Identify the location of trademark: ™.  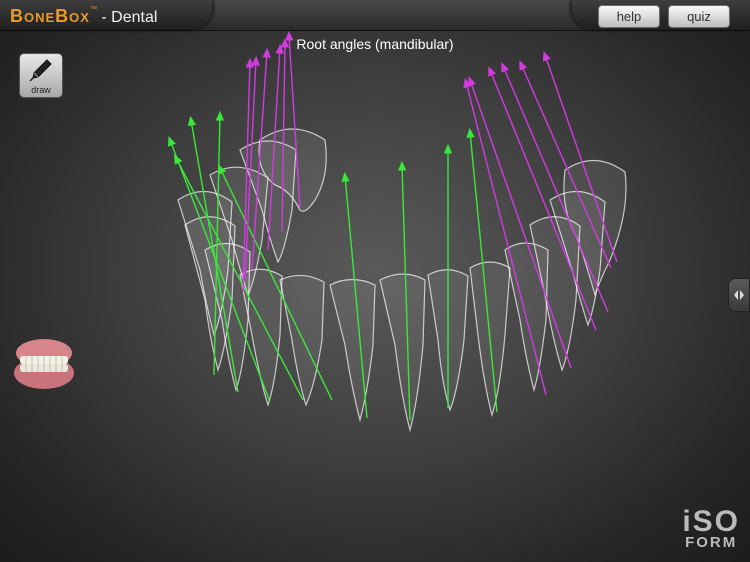
(93, 9).